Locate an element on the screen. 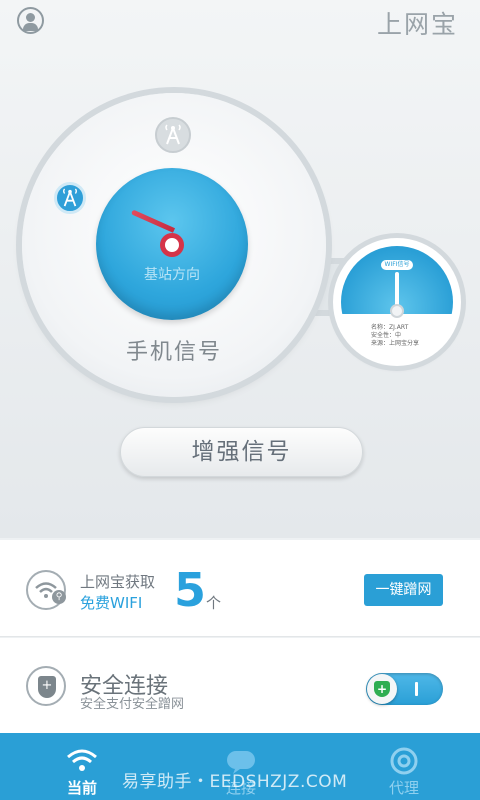  needle-hub is located at coordinates (172, 245).